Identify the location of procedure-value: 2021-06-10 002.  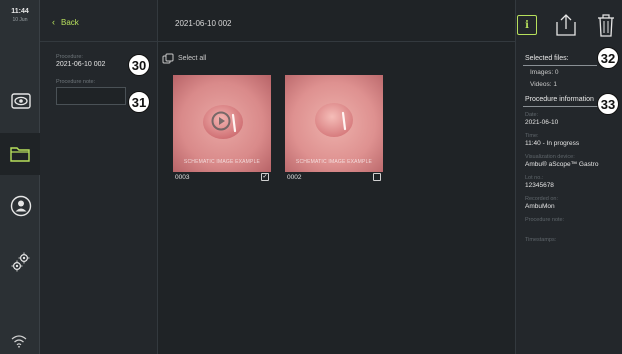
(81, 64).